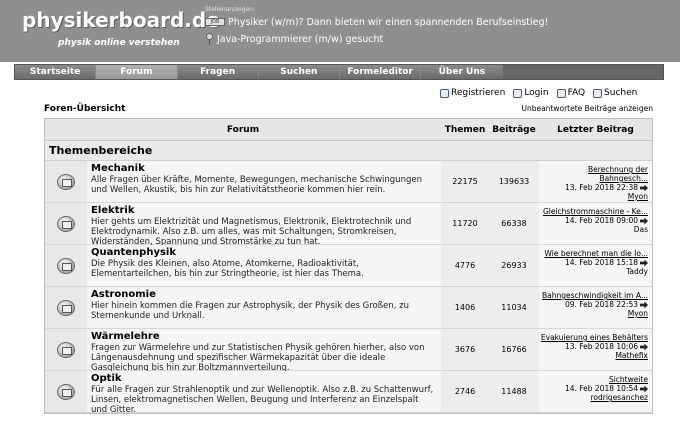  What do you see at coordinates (514, 391) in the screenshot?
I see `post-count: 11488` at bounding box center [514, 391].